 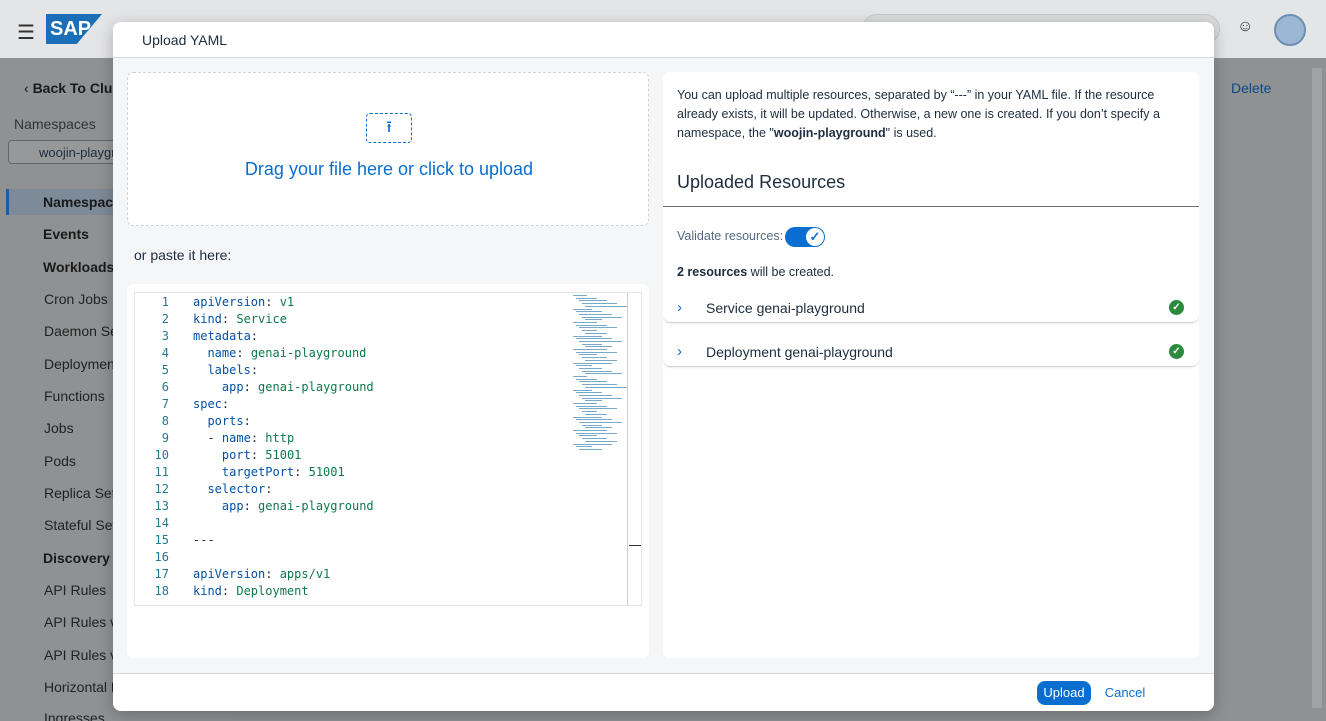 What do you see at coordinates (1251, 88) in the screenshot?
I see `delete-button: Delete` at bounding box center [1251, 88].